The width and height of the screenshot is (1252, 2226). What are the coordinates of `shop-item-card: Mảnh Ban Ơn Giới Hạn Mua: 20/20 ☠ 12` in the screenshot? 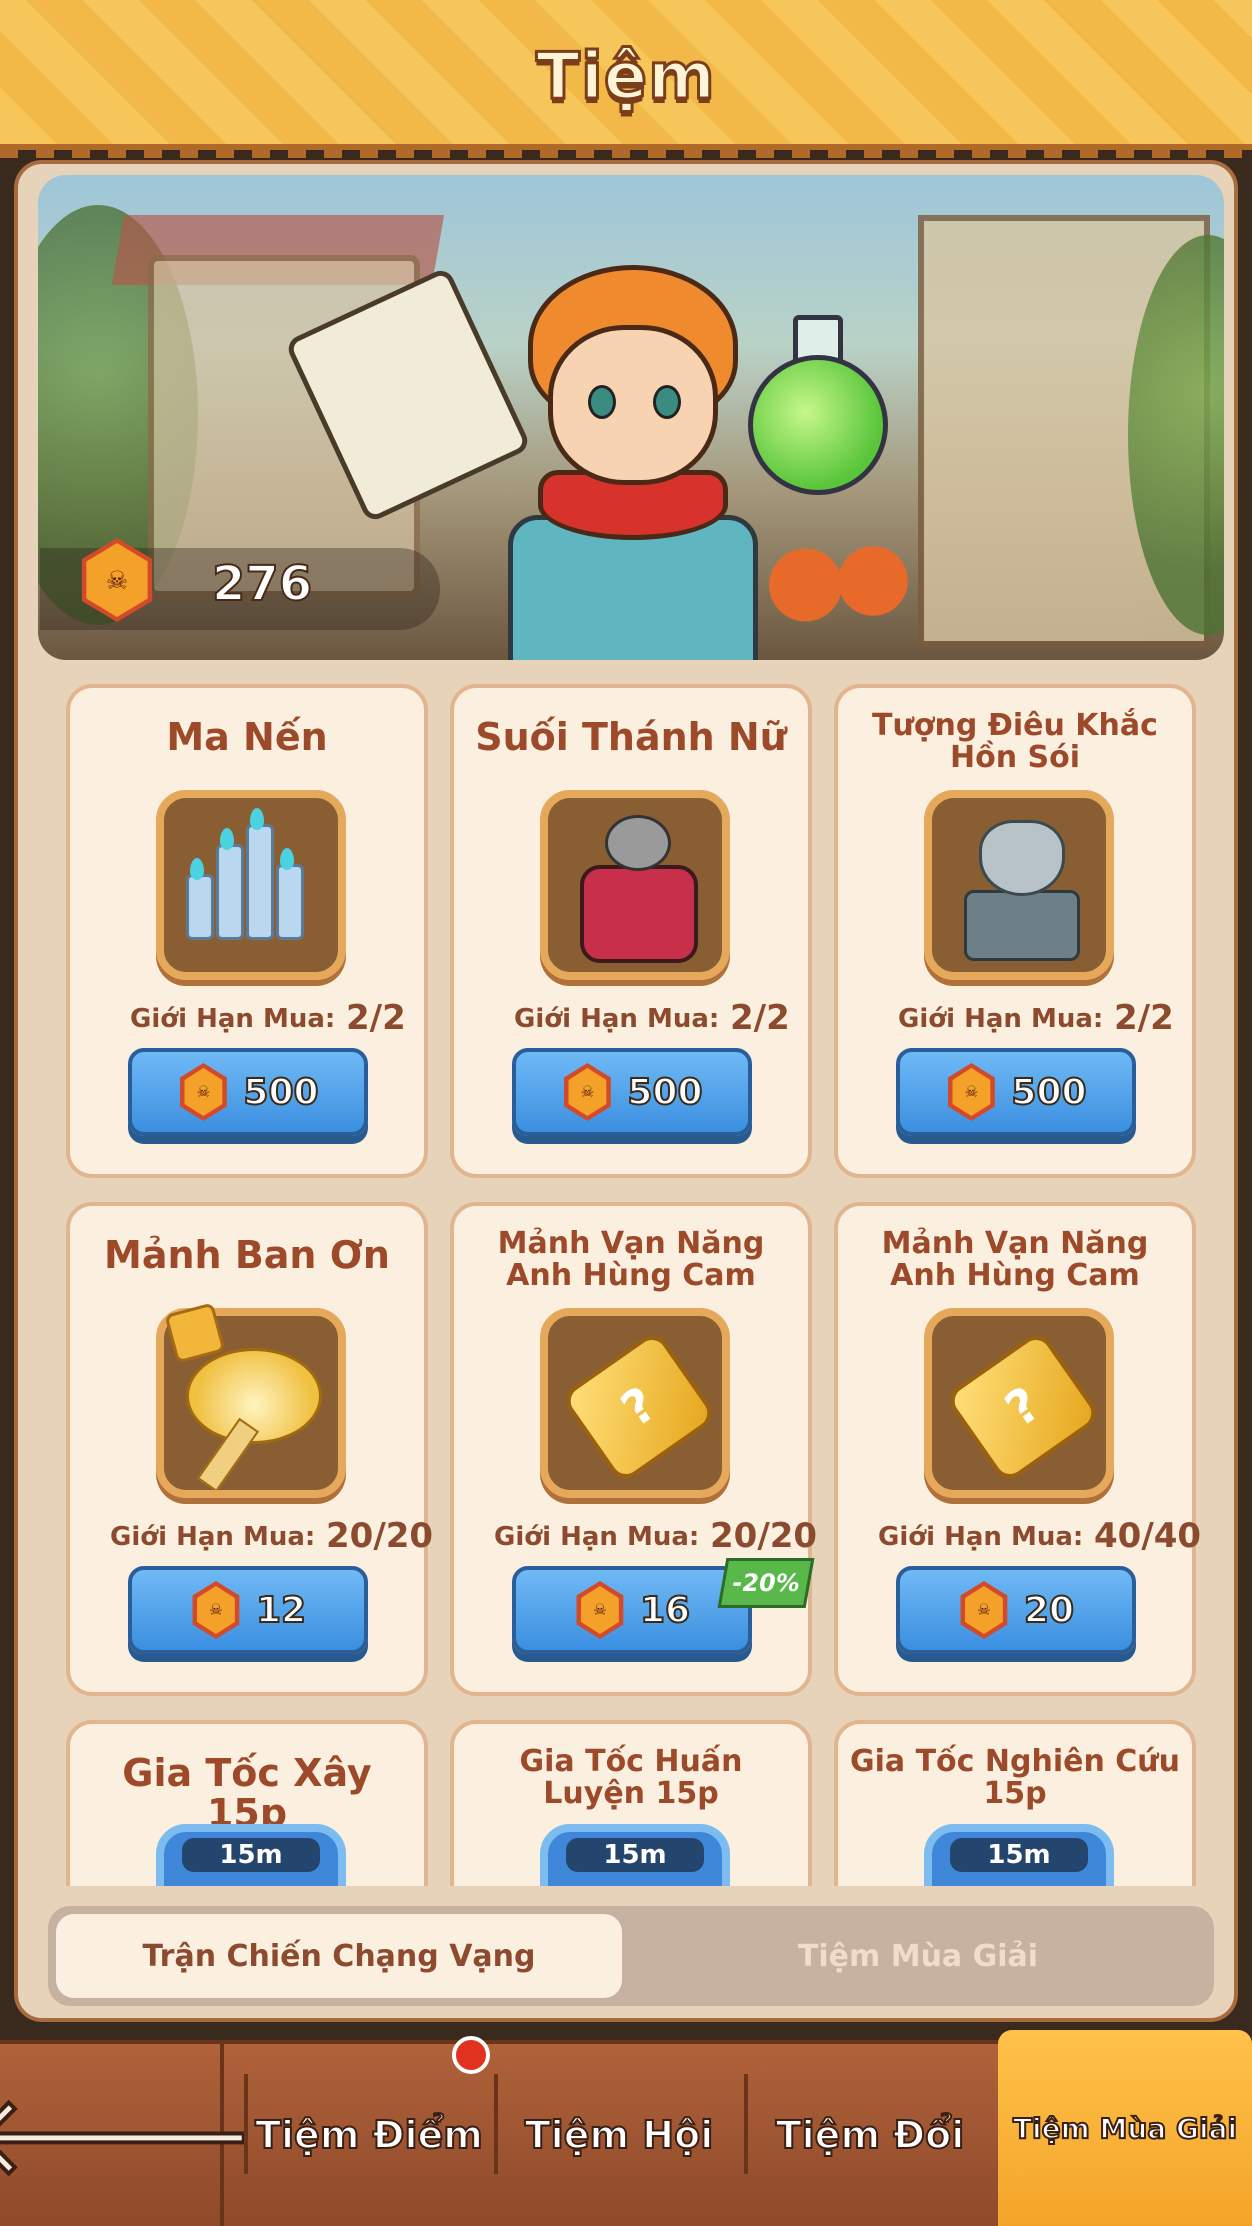 It's located at (249, 1449).